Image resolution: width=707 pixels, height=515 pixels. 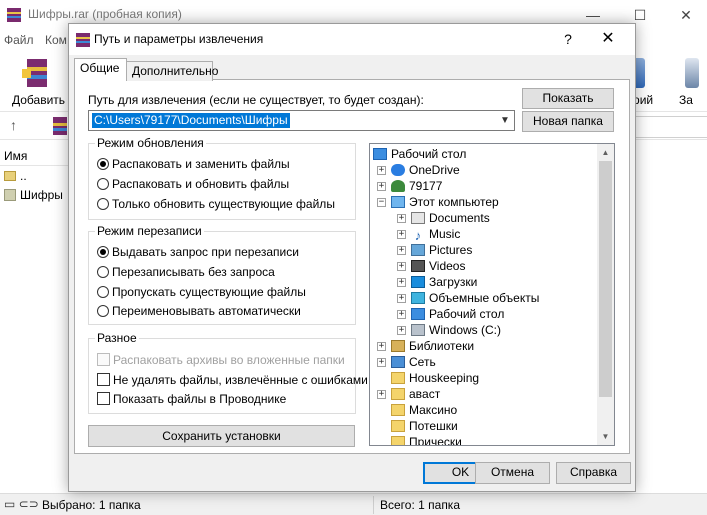 What do you see at coordinates (416, 186) in the screenshot?
I see `tree-node-user: 79177` at bounding box center [416, 186].